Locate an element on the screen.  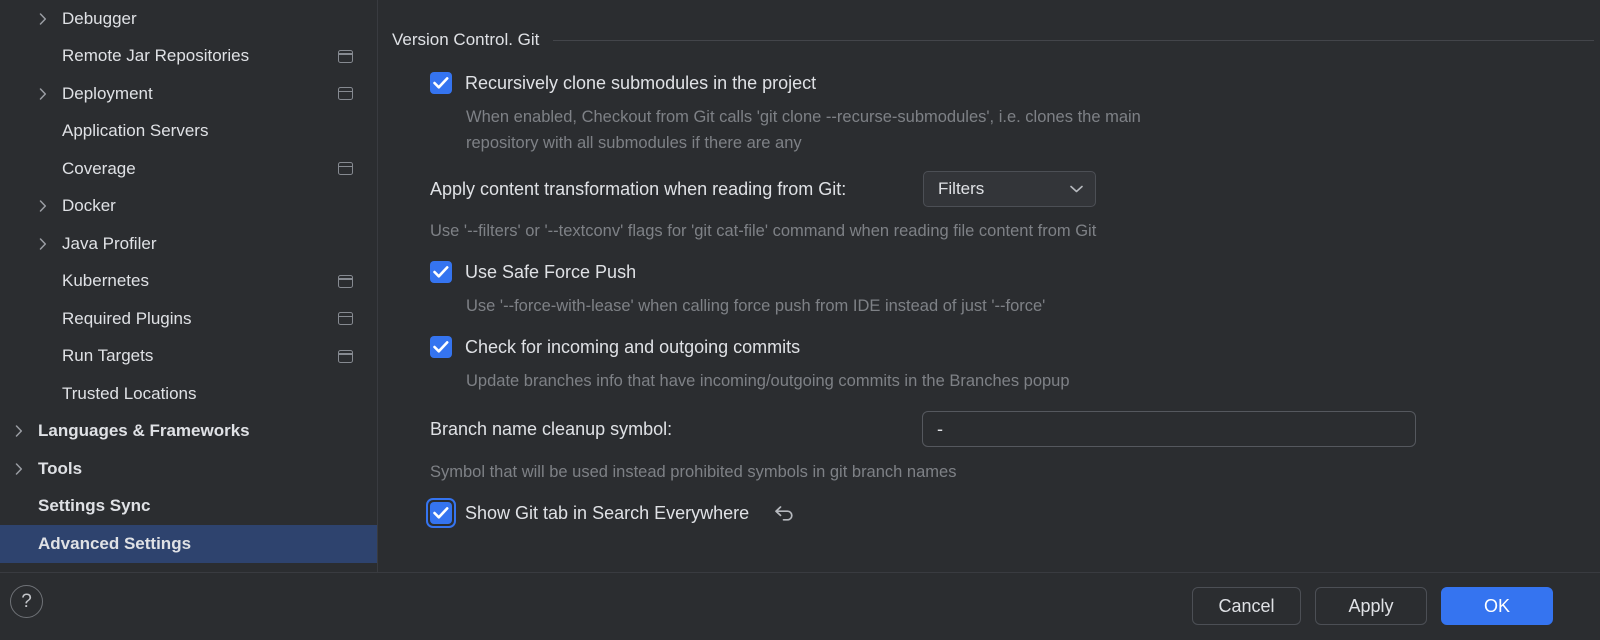
sidebar-item-label: Docker is located at coordinates (89, 206).